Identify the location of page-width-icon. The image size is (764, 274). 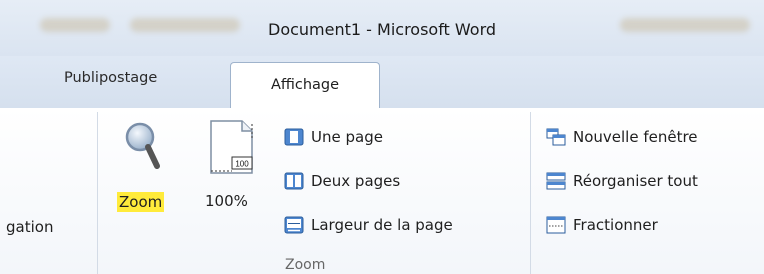
(294, 225).